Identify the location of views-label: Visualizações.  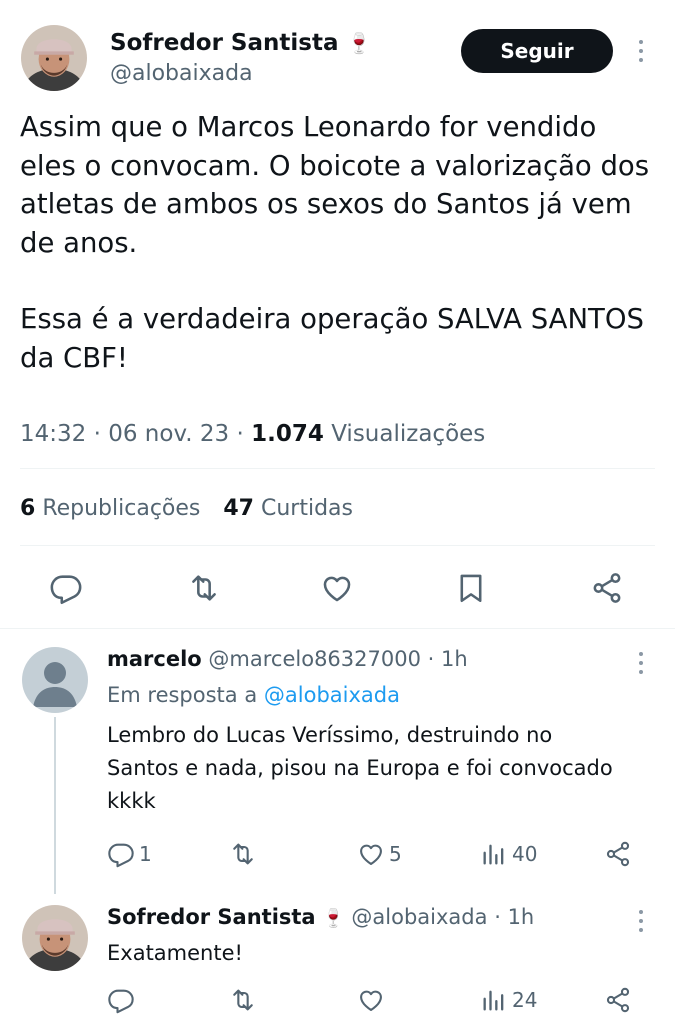
(408, 434).